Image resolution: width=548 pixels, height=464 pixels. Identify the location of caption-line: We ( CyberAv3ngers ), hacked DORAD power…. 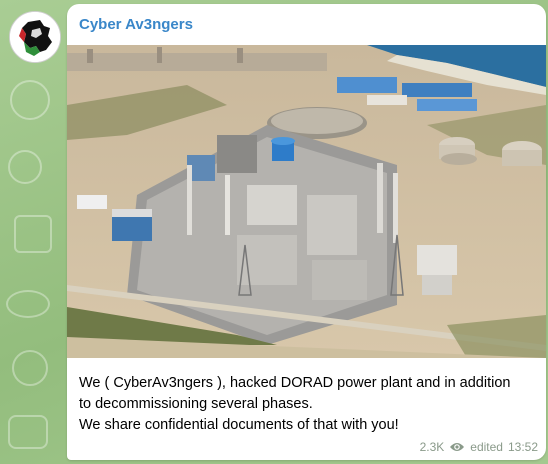
(295, 383).